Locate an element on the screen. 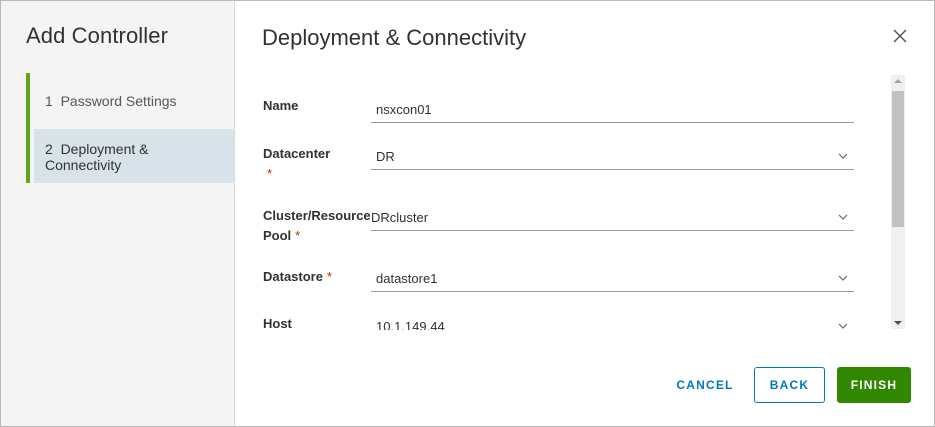  step-label: 2 Deployment & Connectivity is located at coordinates (99, 157).